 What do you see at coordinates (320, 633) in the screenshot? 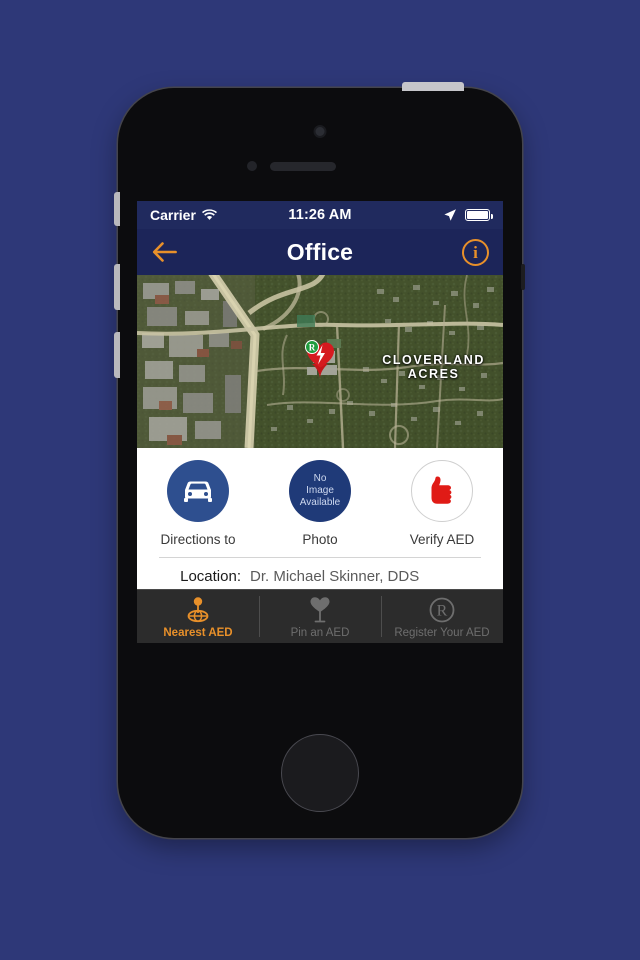
I see `tab-pin-an-aed-label: Pin an AED` at bounding box center [320, 633].